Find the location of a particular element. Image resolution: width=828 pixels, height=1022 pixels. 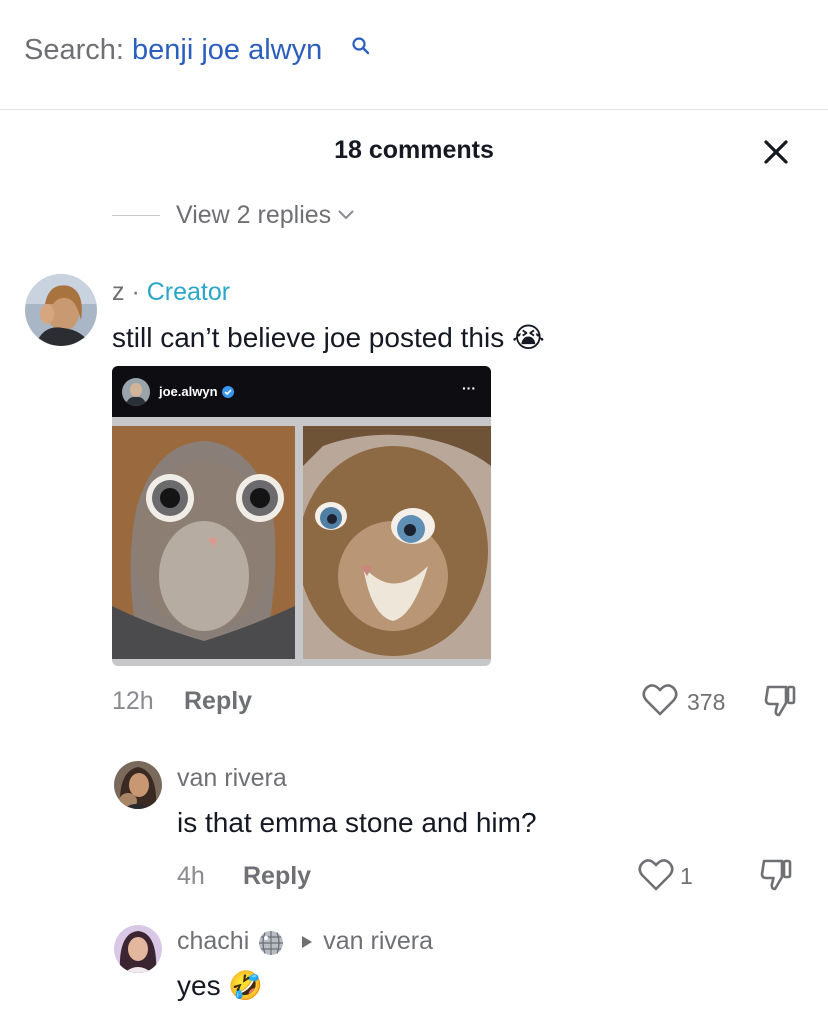

comment-username: van rivera is located at coordinates (232, 778).